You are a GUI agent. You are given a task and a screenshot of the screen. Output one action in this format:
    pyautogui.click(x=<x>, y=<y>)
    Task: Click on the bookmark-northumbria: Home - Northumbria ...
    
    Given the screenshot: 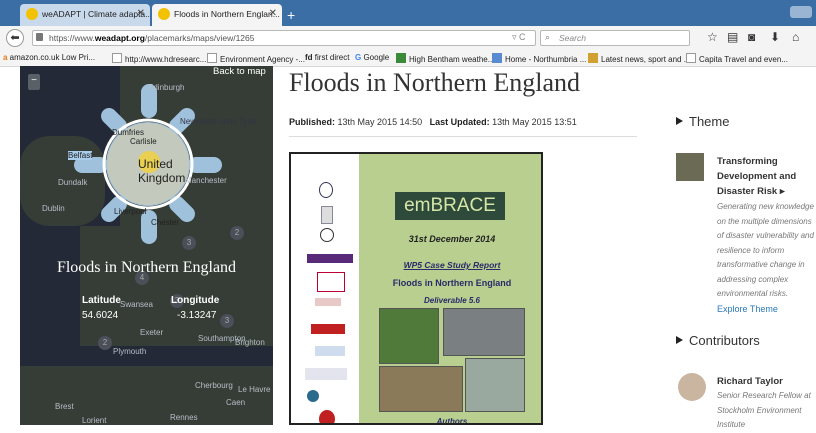 What is the action you would take?
    pyautogui.click(x=539, y=58)
    